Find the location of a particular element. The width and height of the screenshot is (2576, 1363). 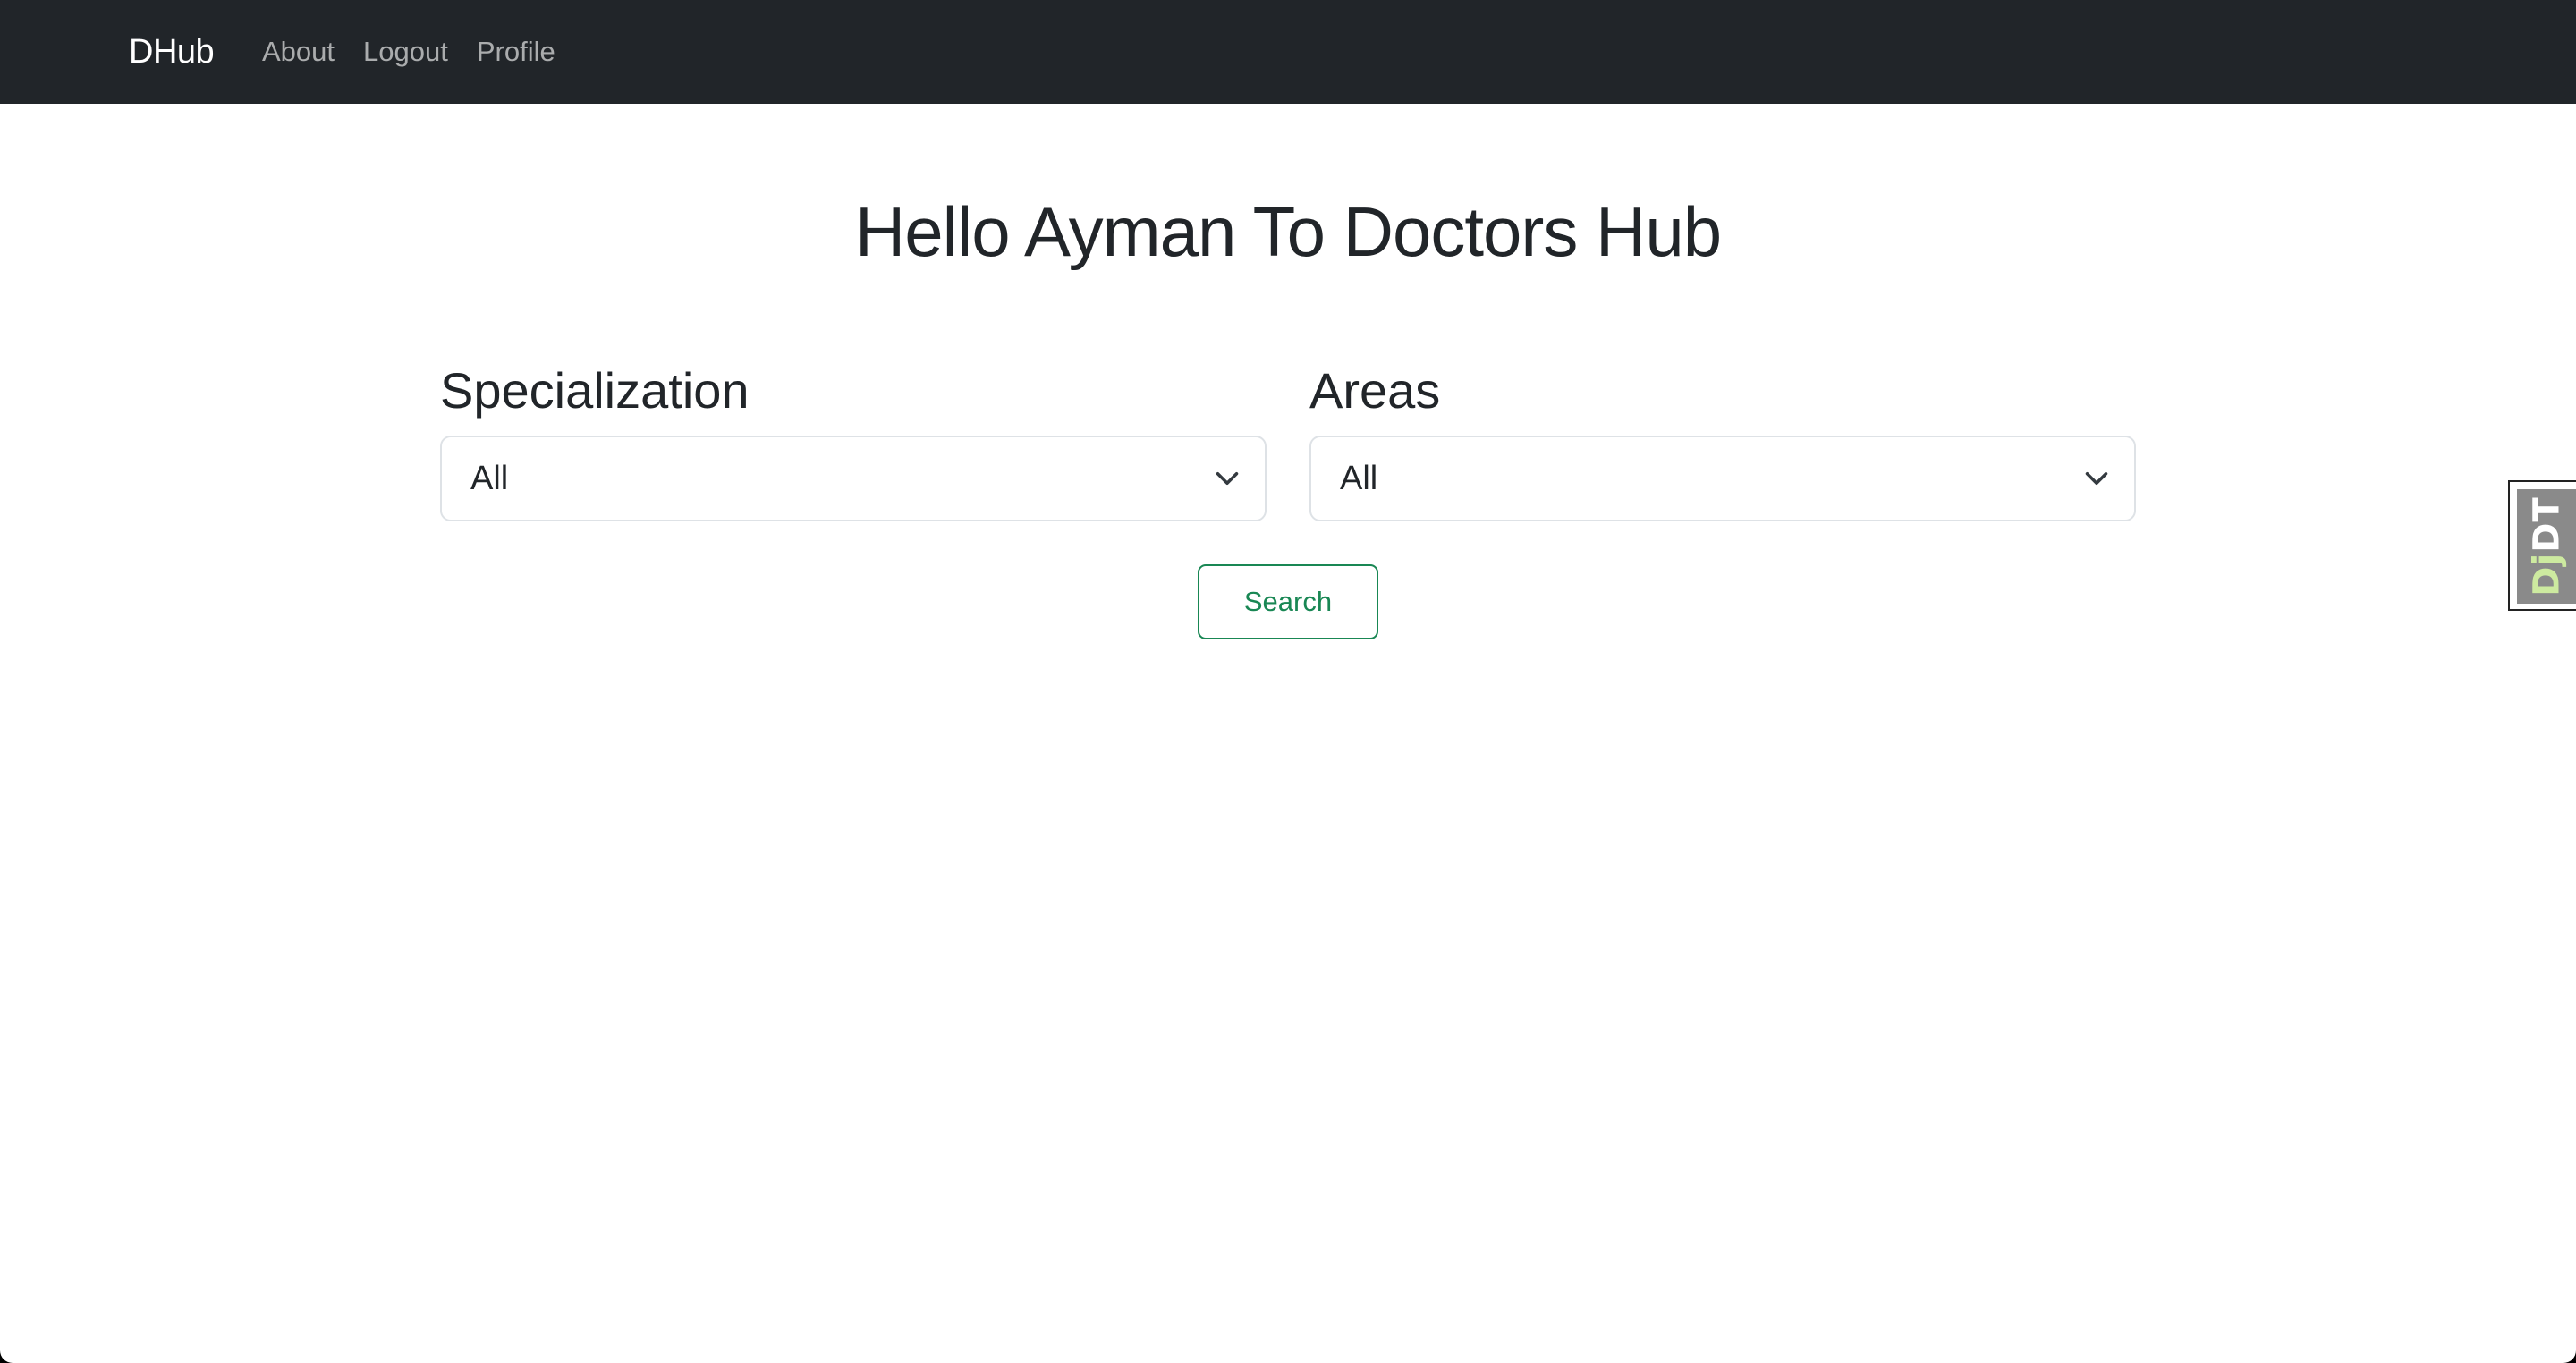

nav-links: About Logout Profile is located at coordinates (408, 52).